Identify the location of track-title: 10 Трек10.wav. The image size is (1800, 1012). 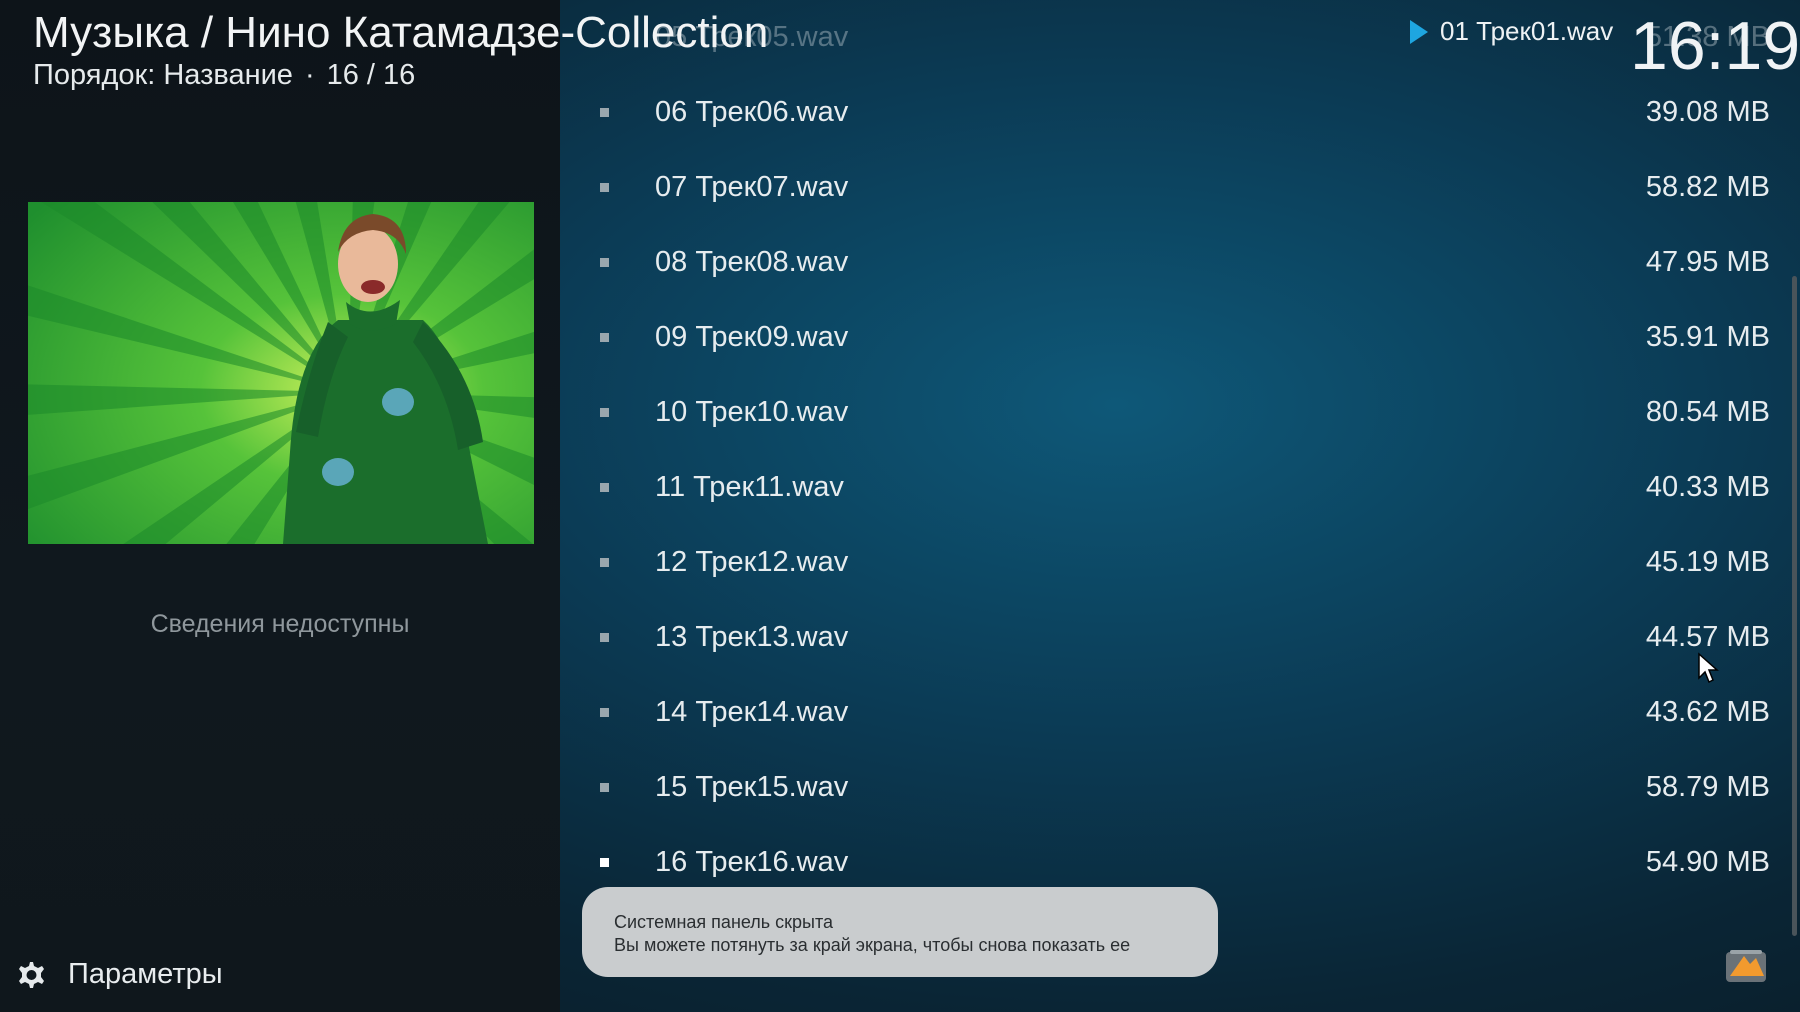
(752, 412).